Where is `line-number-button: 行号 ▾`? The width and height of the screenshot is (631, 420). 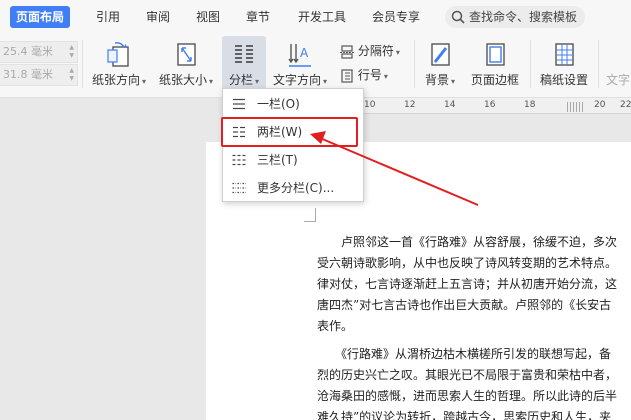
line-number-button: 行号 ▾ is located at coordinates (364, 74).